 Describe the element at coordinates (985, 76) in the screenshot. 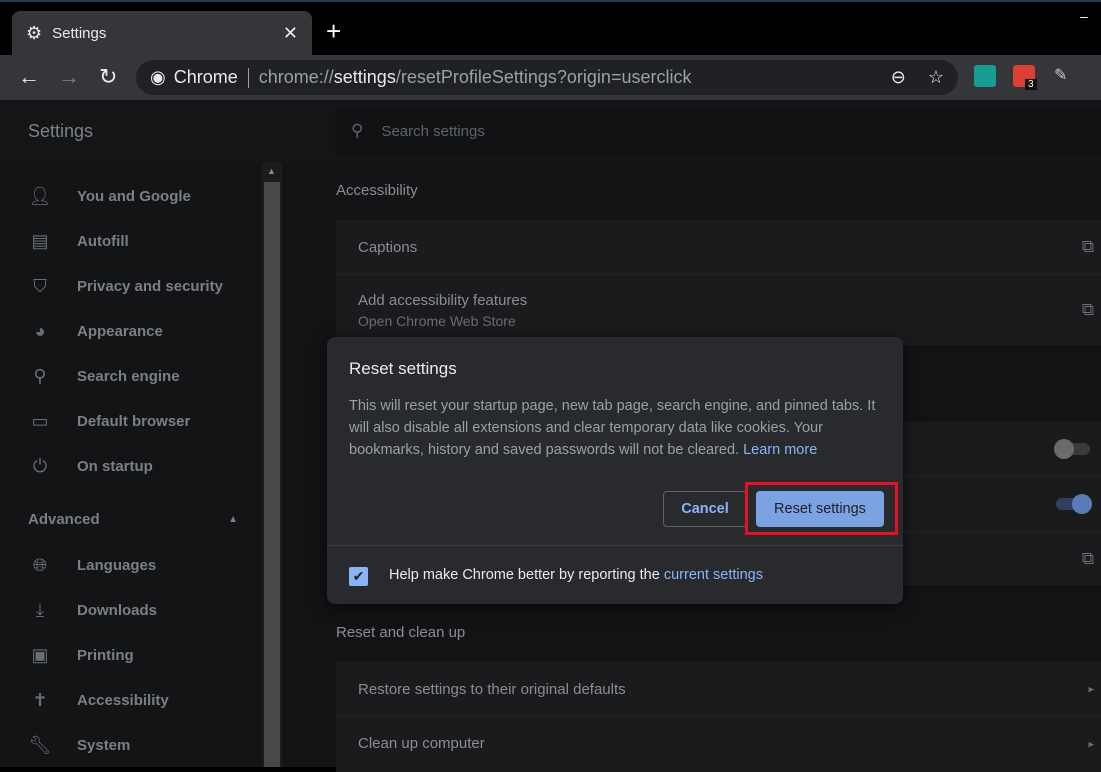

I see `extension-icon` at that location.